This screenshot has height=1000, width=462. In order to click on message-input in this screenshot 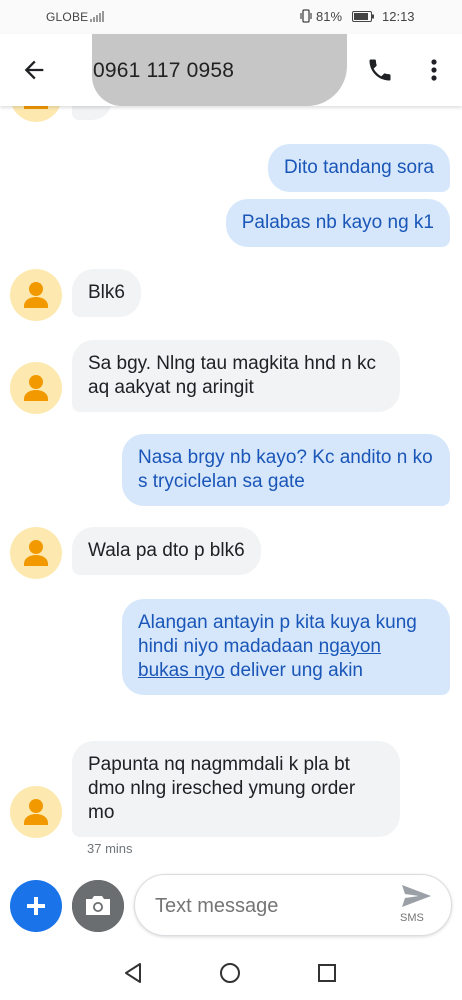, I will do `click(265, 906)`.